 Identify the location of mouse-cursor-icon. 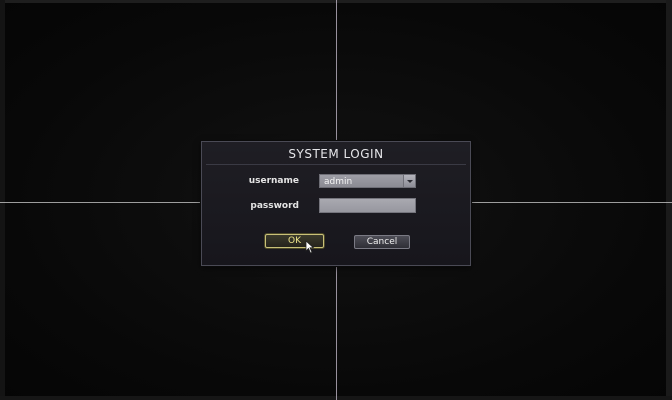
(310, 247).